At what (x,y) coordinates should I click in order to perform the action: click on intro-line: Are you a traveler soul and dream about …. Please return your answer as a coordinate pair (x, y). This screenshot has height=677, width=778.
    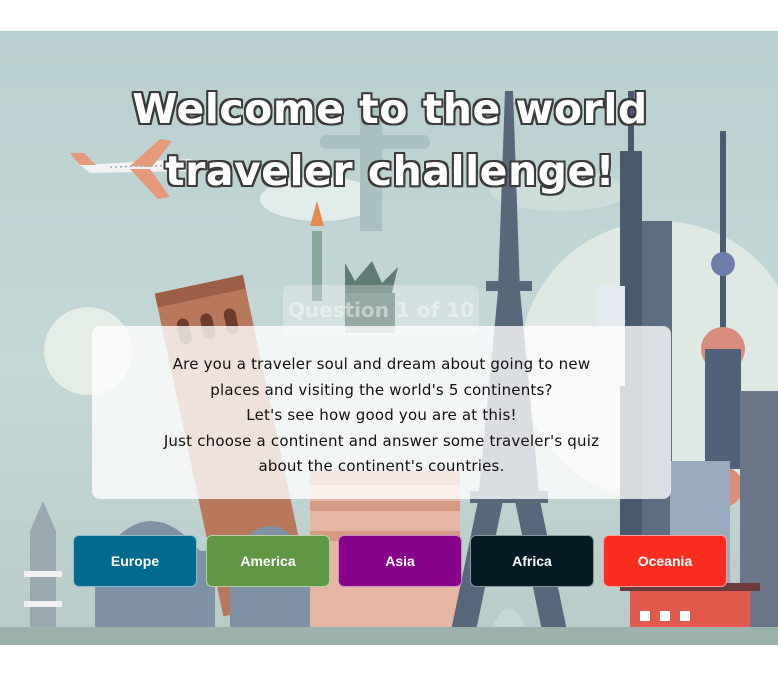
    Looking at the image, I should click on (381, 364).